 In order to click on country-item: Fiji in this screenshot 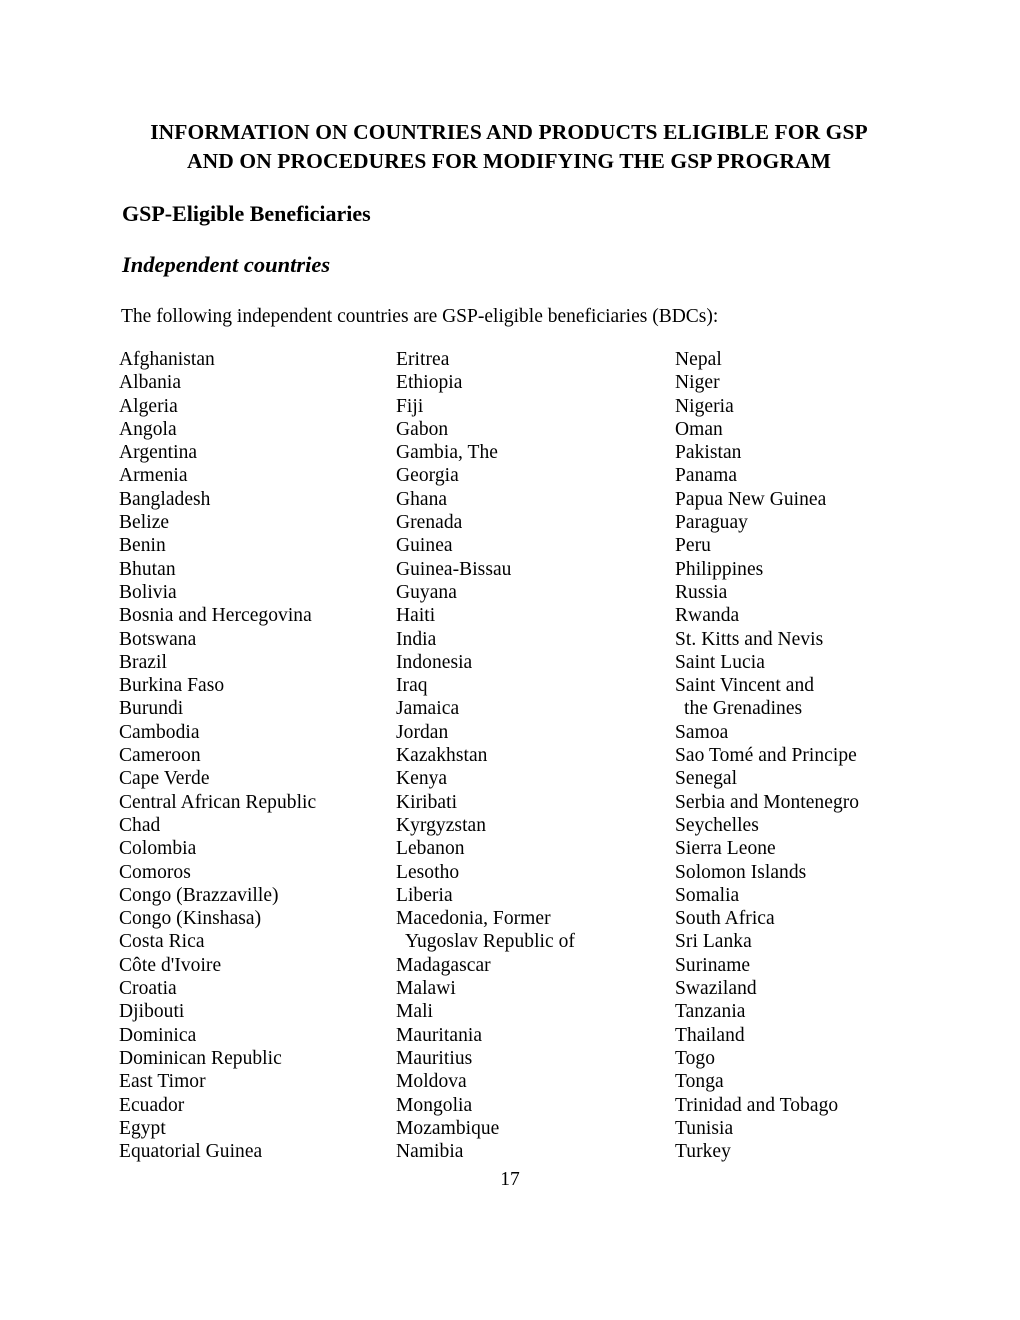, I will do `click(410, 406)`.